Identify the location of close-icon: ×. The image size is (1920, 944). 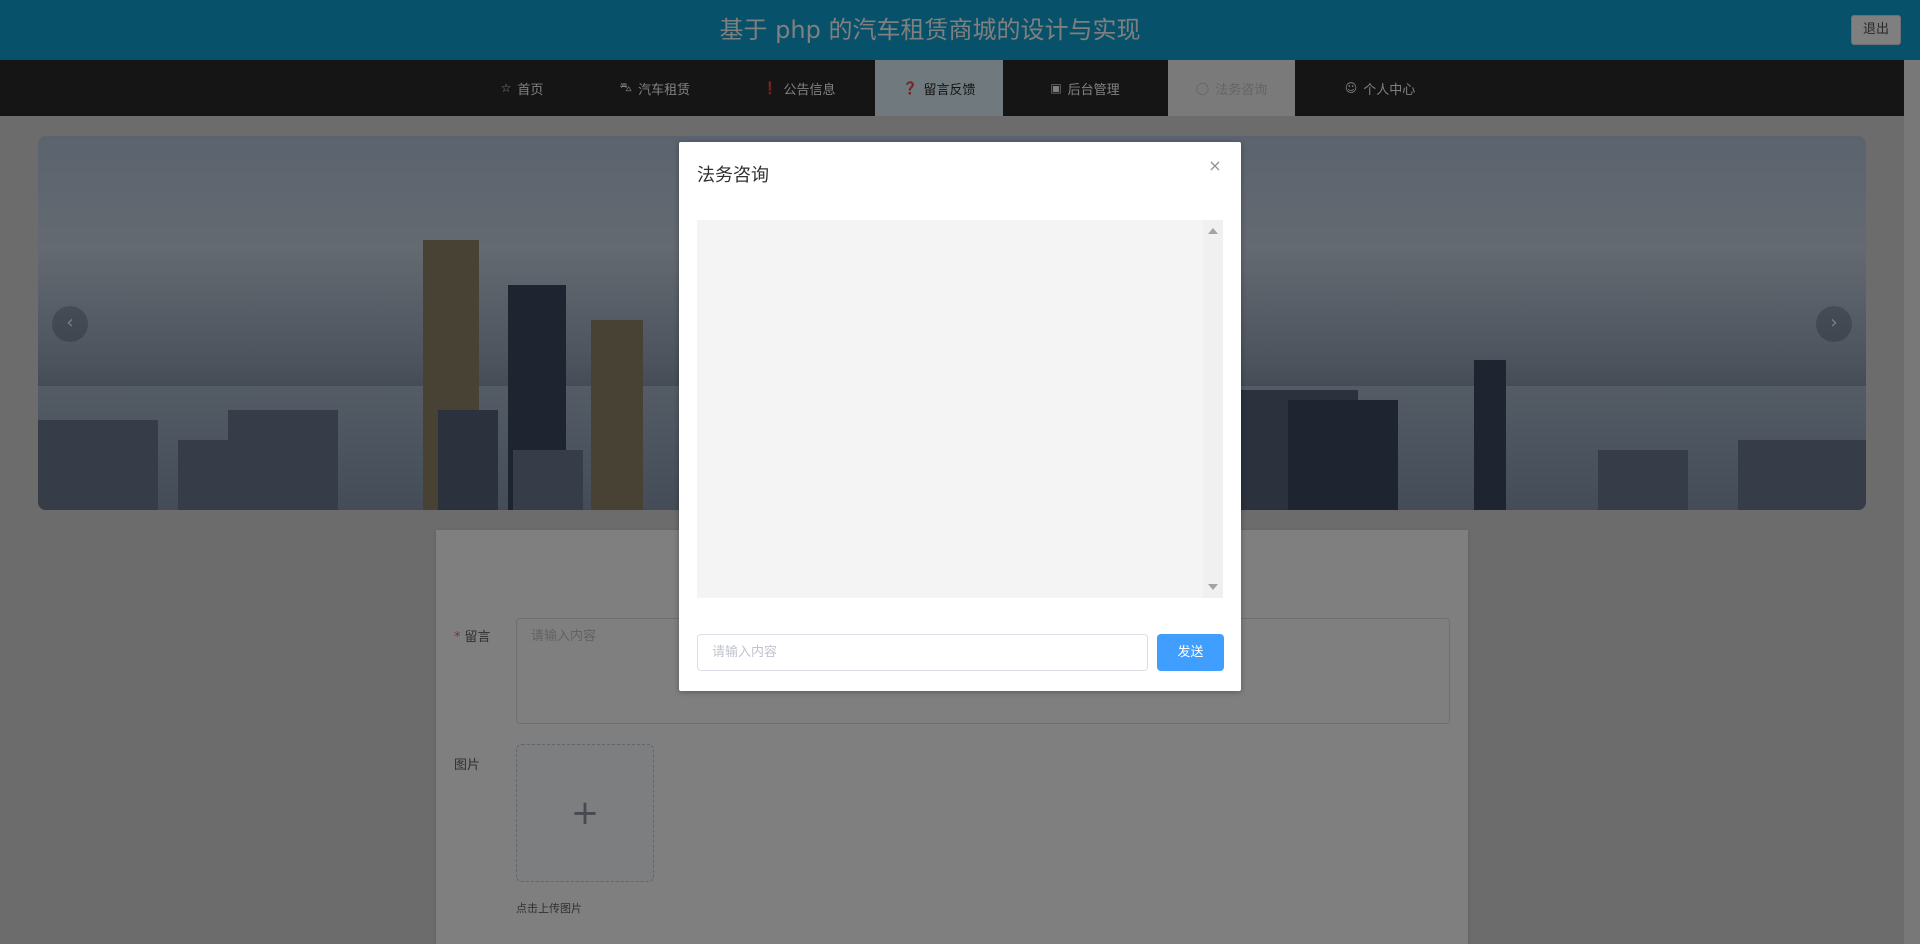
(1215, 166).